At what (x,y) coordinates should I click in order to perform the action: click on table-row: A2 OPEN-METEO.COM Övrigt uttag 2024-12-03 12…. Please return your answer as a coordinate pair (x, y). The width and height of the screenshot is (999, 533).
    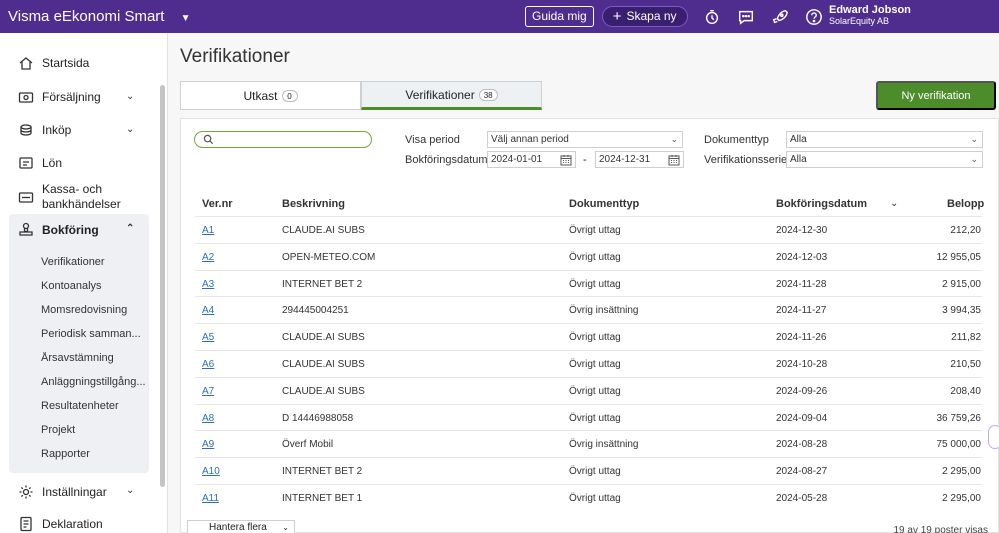
    Looking at the image, I should click on (588, 256).